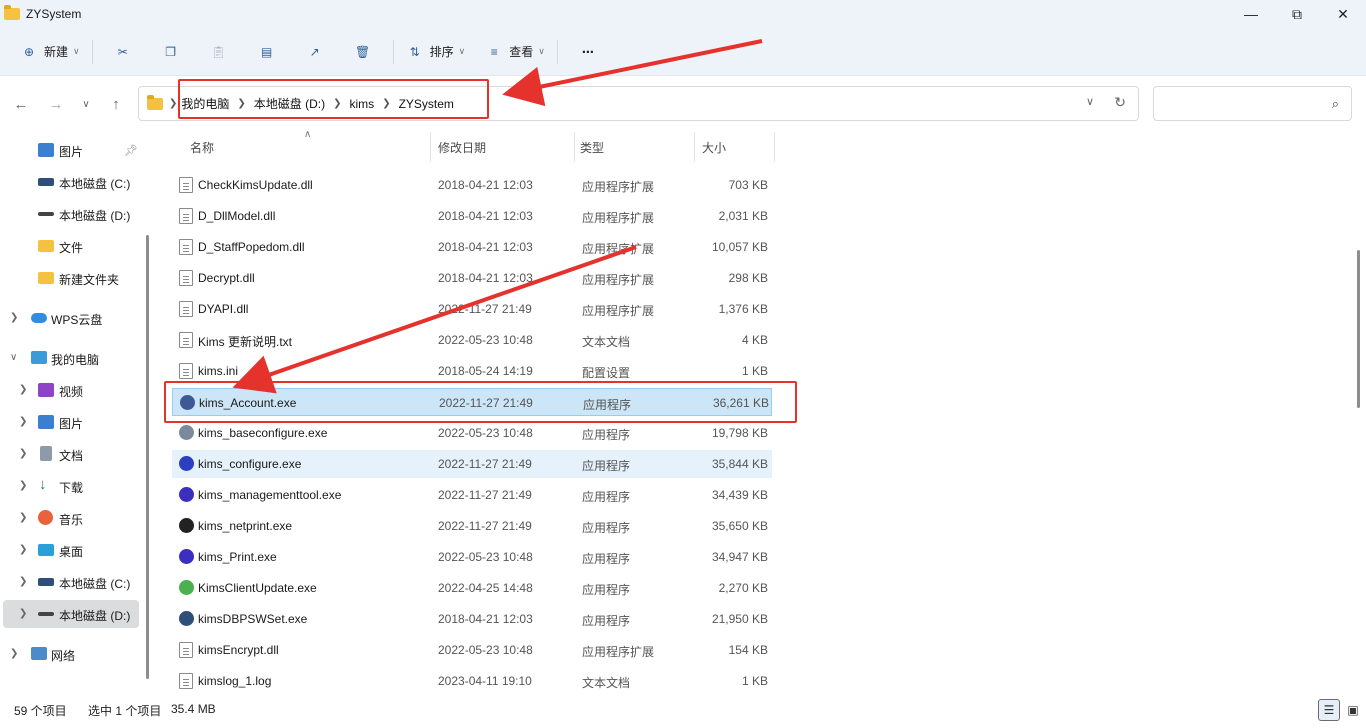 The image size is (1366, 728). I want to click on more-button: ⋯, so click(588, 52).